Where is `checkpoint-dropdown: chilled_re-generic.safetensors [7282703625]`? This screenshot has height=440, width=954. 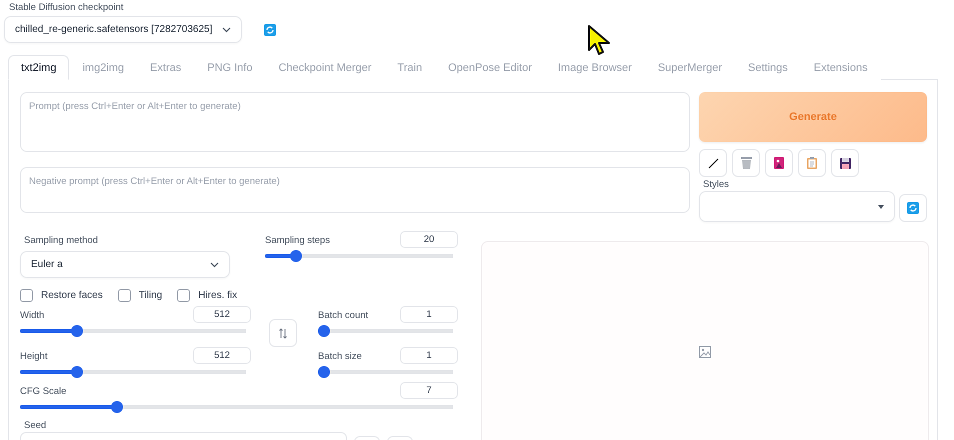
checkpoint-dropdown: chilled_re-generic.safetensors [7282703625] is located at coordinates (123, 29).